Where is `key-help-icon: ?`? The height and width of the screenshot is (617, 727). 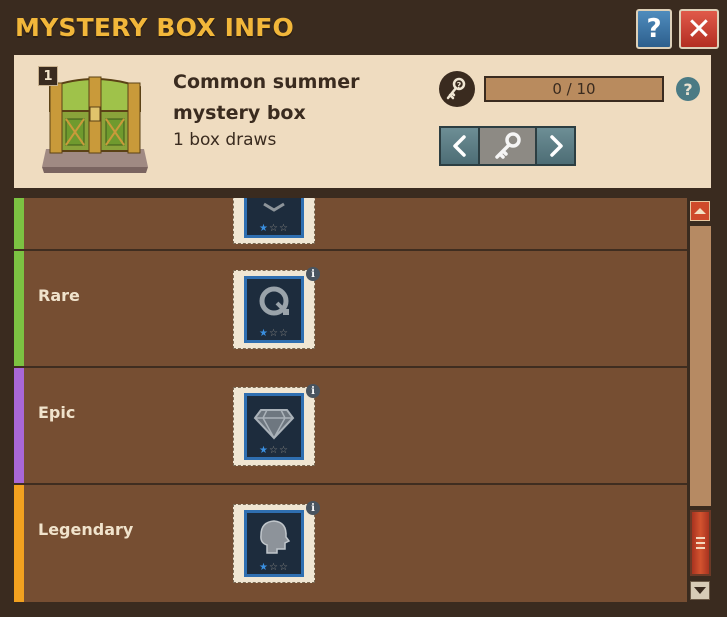
key-help-icon: ? is located at coordinates (457, 89).